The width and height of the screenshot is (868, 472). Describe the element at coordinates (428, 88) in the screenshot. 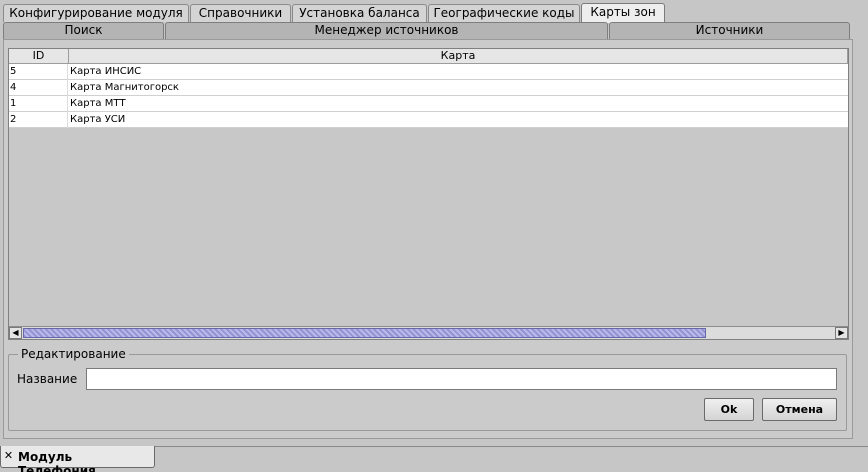

I see `table-row: 4 Карта Магнитогорск` at that location.